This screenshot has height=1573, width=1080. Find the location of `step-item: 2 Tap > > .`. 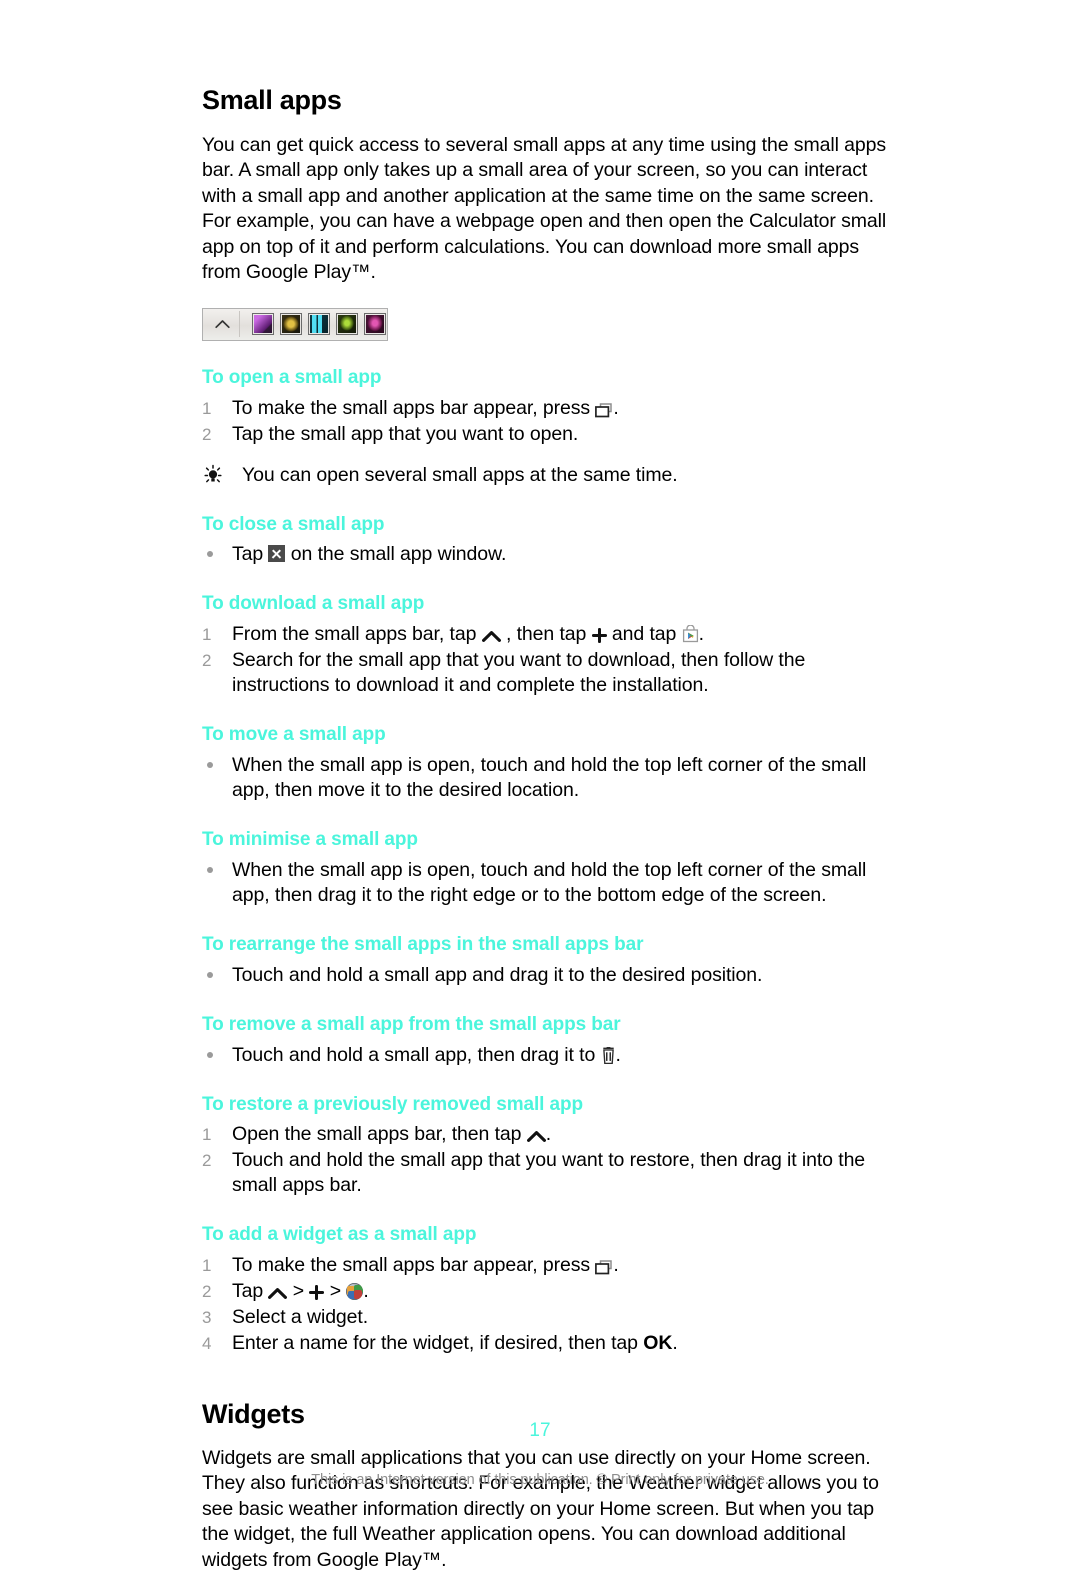

step-item: 2 Tap > > . is located at coordinates (552, 1291).